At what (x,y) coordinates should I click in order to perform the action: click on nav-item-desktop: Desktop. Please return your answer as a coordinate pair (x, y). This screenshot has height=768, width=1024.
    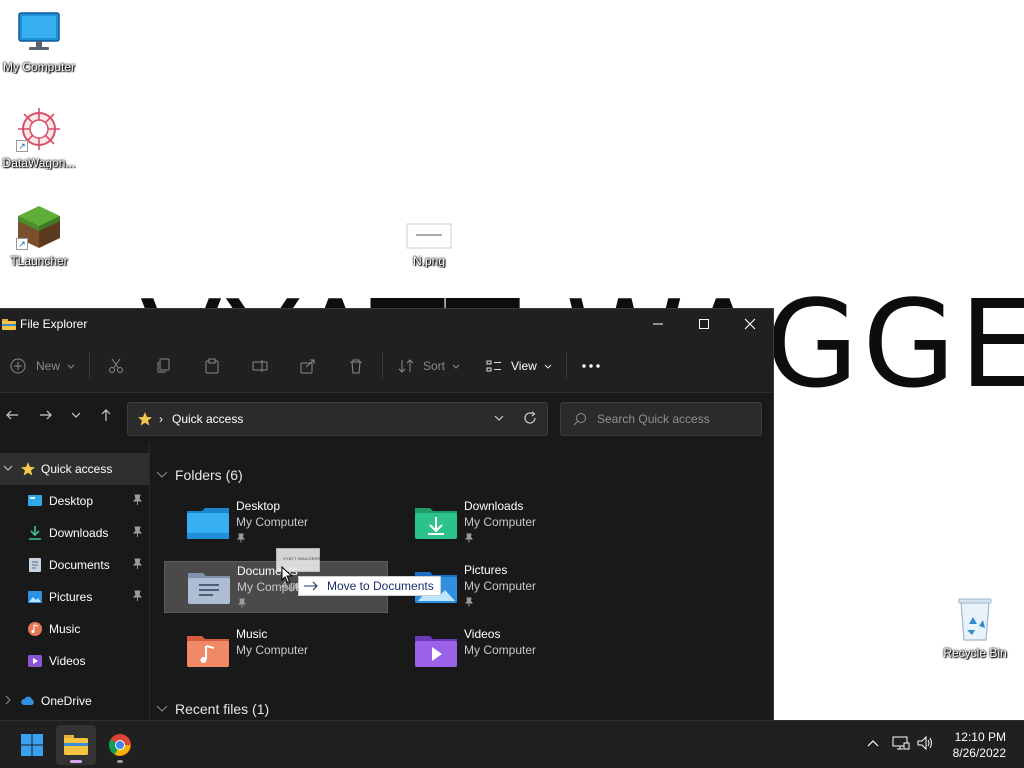
    Looking at the image, I should click on (74, 501).